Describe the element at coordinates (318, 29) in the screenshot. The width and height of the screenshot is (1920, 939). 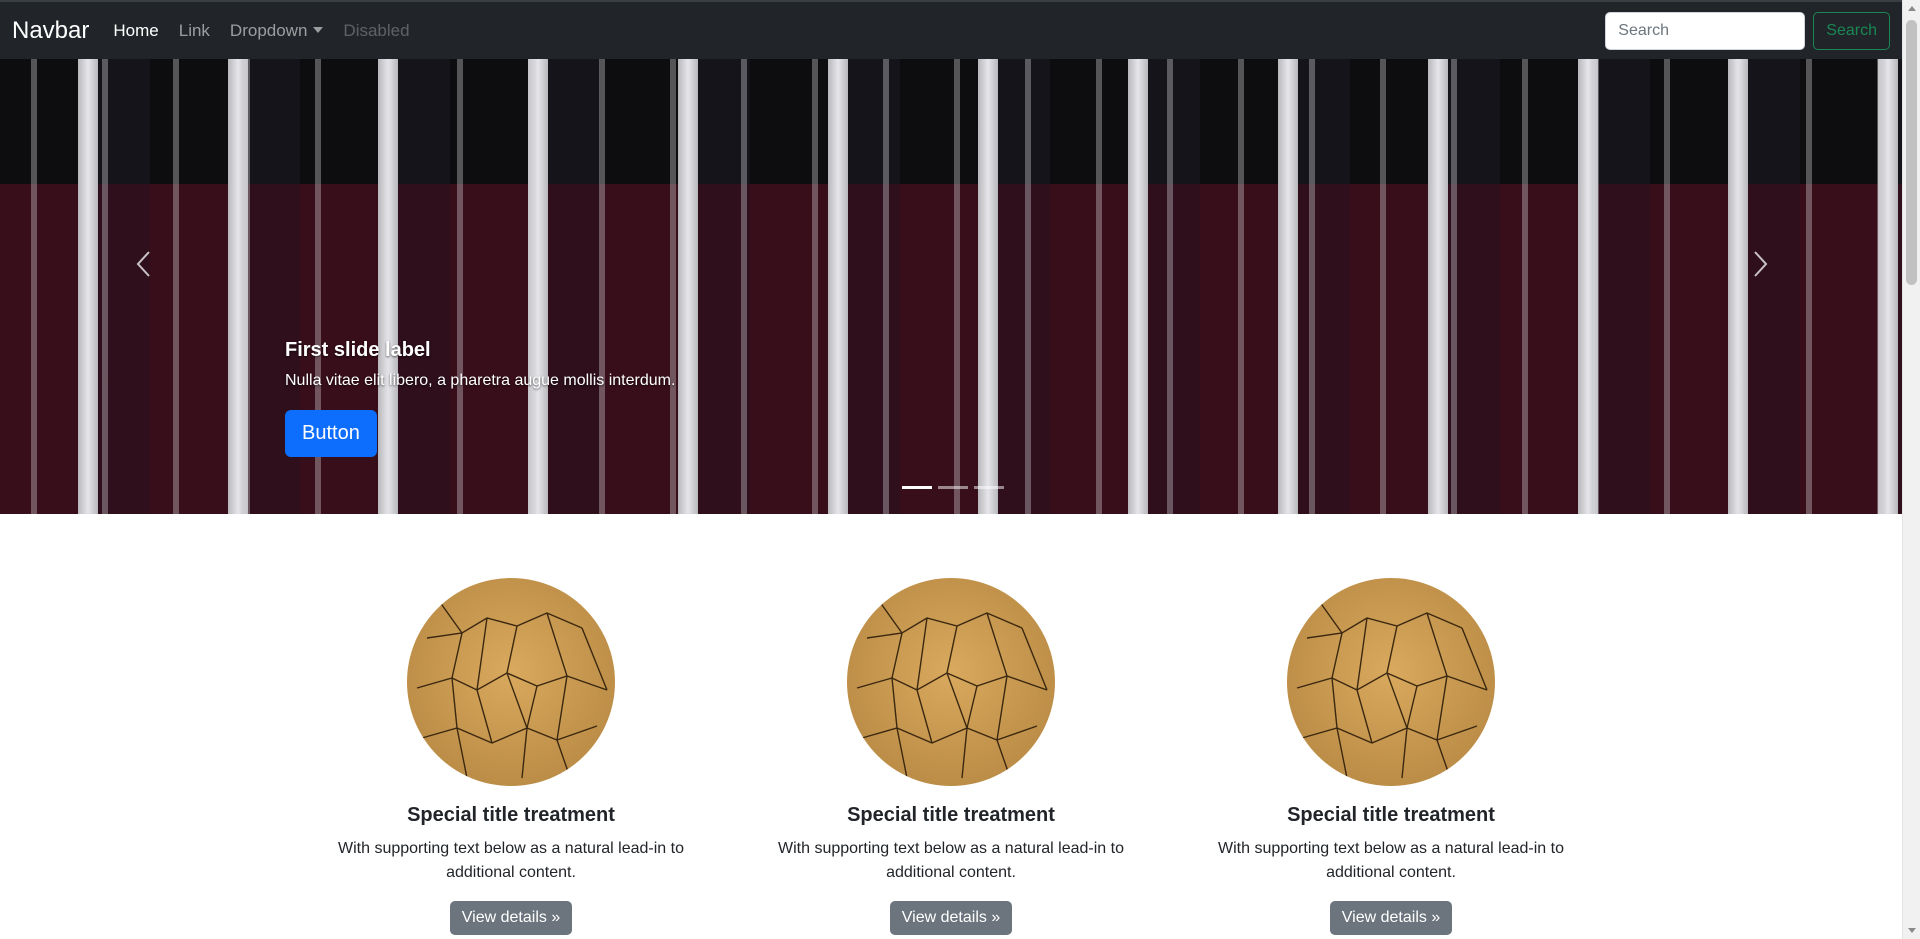
I see `chevron-down-icon` at that location.